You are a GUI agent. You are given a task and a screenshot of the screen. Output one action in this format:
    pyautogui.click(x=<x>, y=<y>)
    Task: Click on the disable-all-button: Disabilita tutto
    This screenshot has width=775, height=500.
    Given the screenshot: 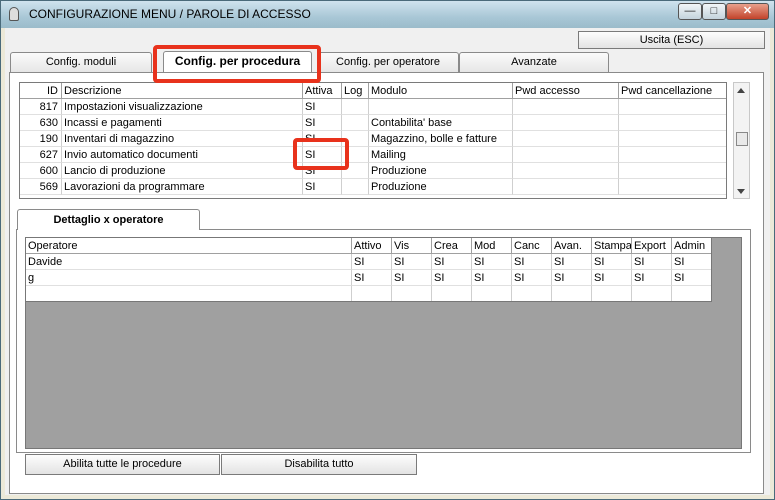 What is the action you would take?
    pyautogui.click(x=319, y=464)
    